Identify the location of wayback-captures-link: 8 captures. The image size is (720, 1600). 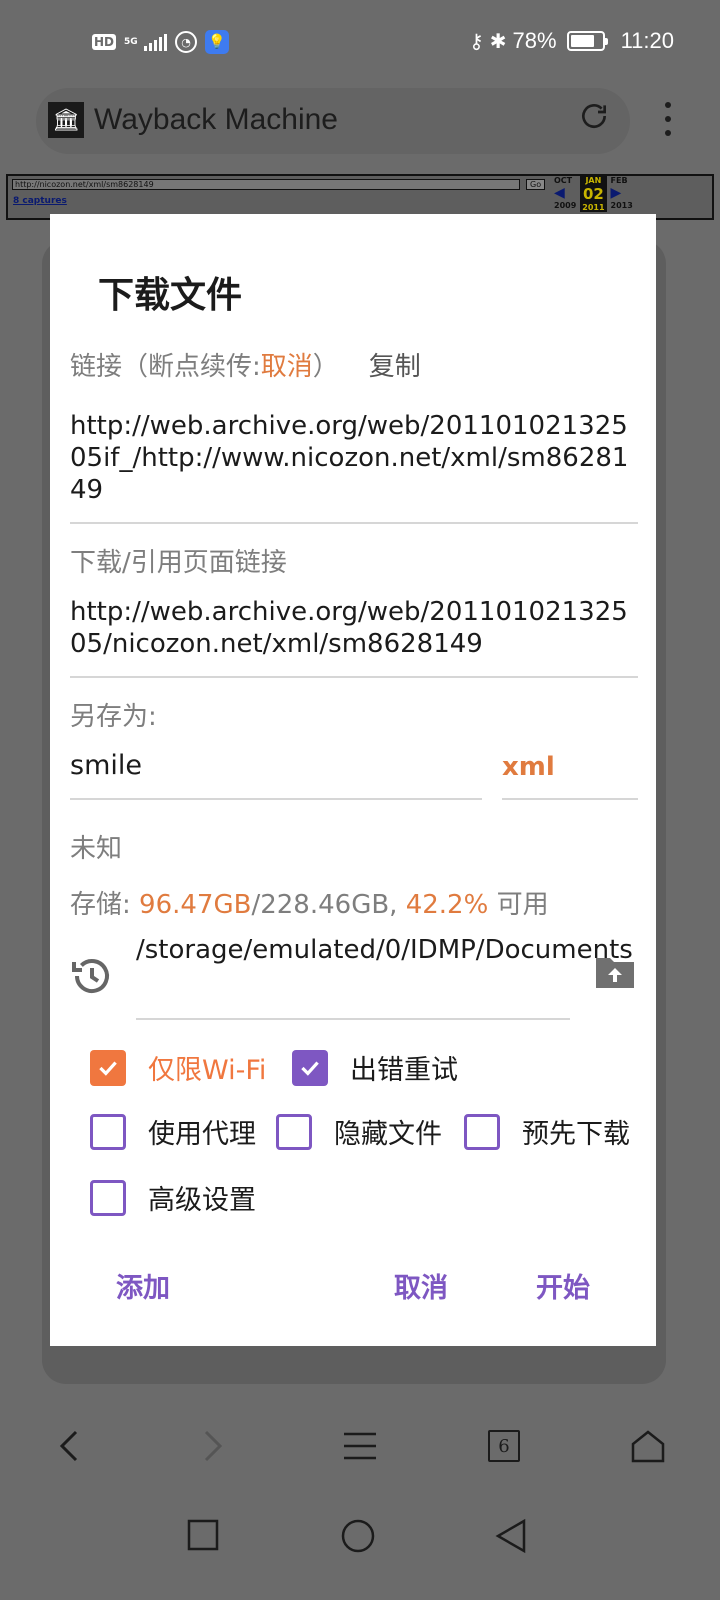
(40, 201).